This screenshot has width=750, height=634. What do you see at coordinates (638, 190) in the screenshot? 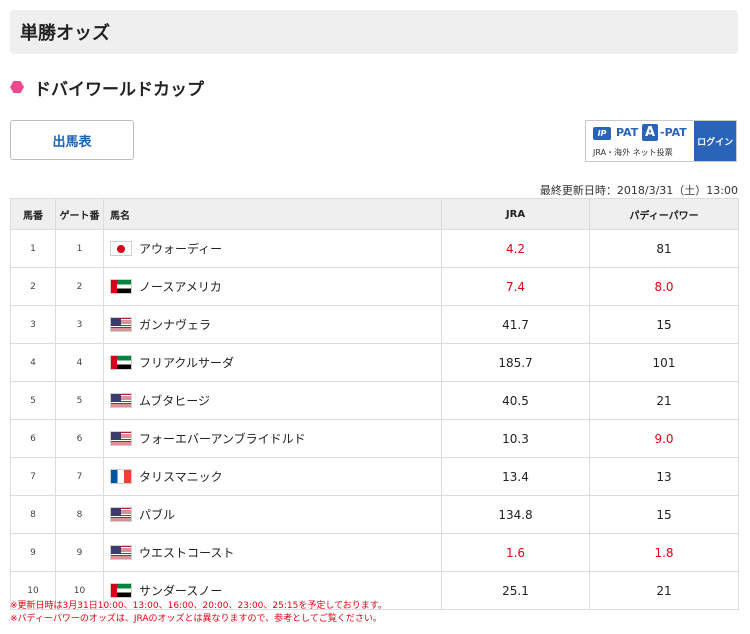
I see `last-updated: 最終更新日時：2018/3/31（土）13:00` at bounding box center [638, 190].